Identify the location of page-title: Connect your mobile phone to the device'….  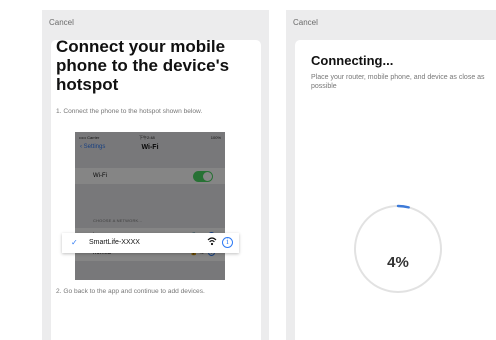
(143, 65).